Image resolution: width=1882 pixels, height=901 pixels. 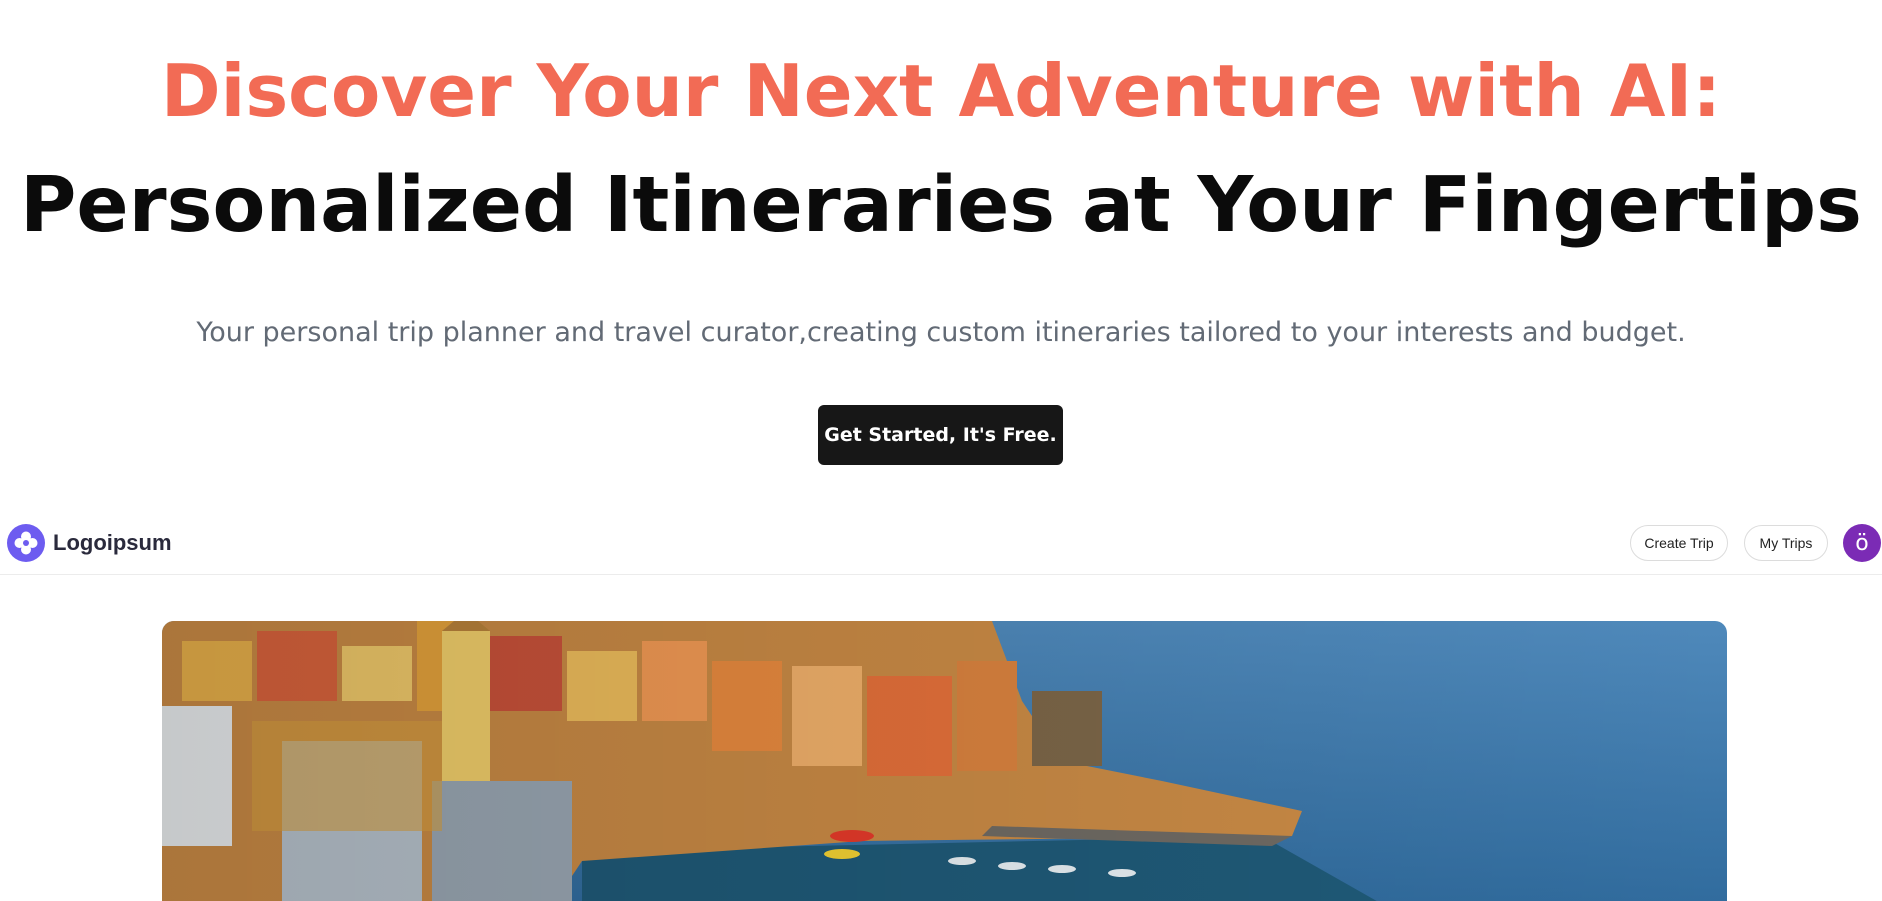 I want to click on hero-headline-accent: Discover Your Next Adventure with AI:, so click(x=941, y=91).